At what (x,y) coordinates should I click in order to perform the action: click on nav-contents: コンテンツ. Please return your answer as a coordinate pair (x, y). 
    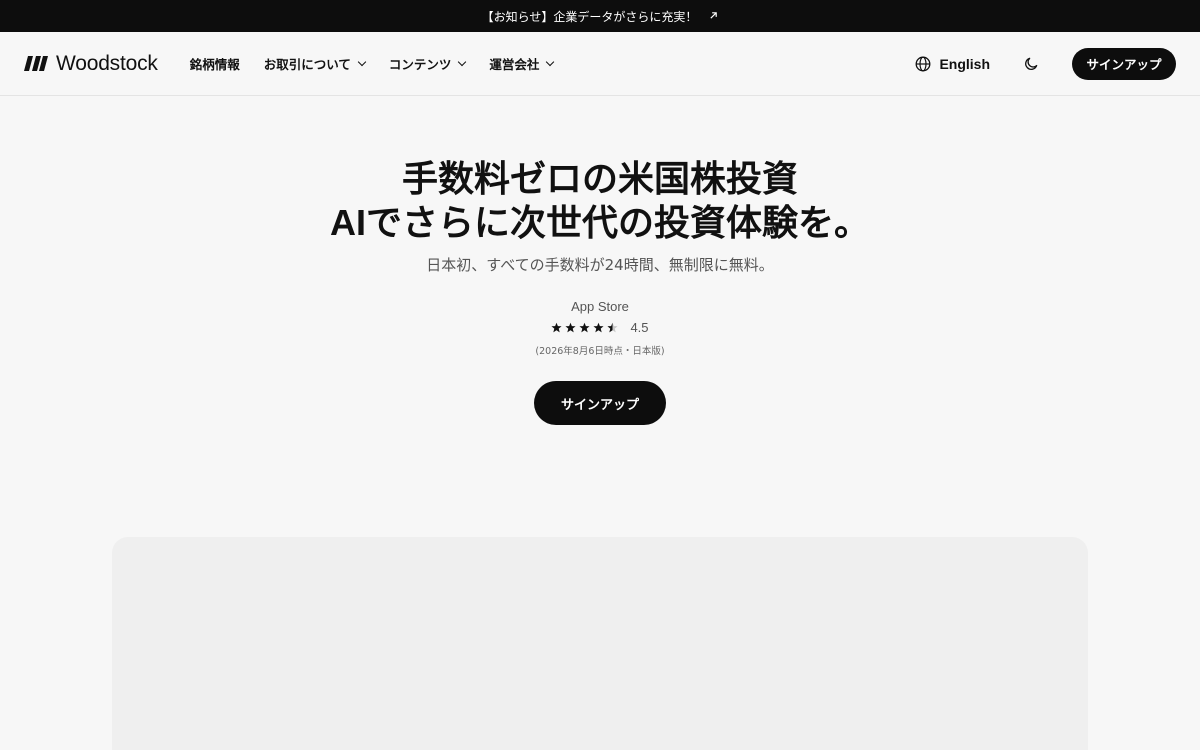
    Looking at the image, I should click on (427, 63).